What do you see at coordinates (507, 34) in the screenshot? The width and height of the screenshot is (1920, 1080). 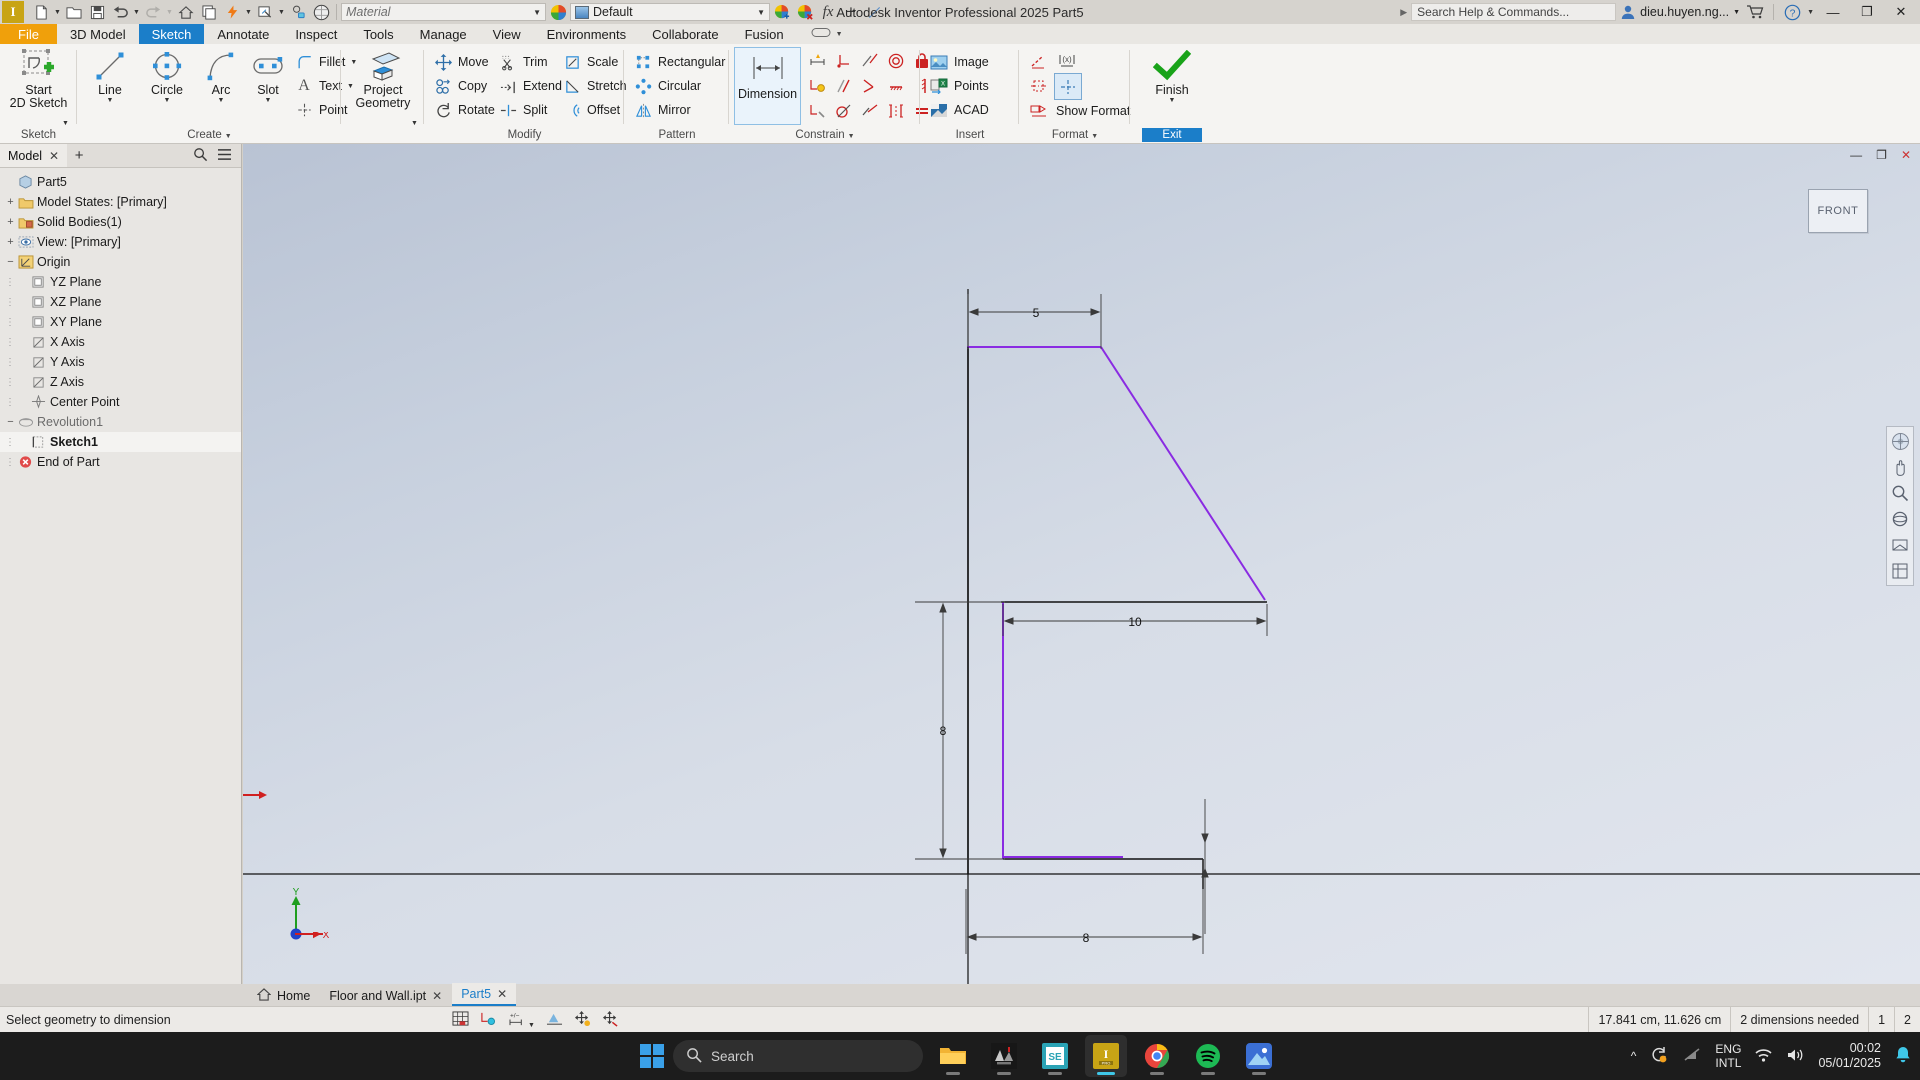 I see `tab-view: View` at bounding box center [507, 34].